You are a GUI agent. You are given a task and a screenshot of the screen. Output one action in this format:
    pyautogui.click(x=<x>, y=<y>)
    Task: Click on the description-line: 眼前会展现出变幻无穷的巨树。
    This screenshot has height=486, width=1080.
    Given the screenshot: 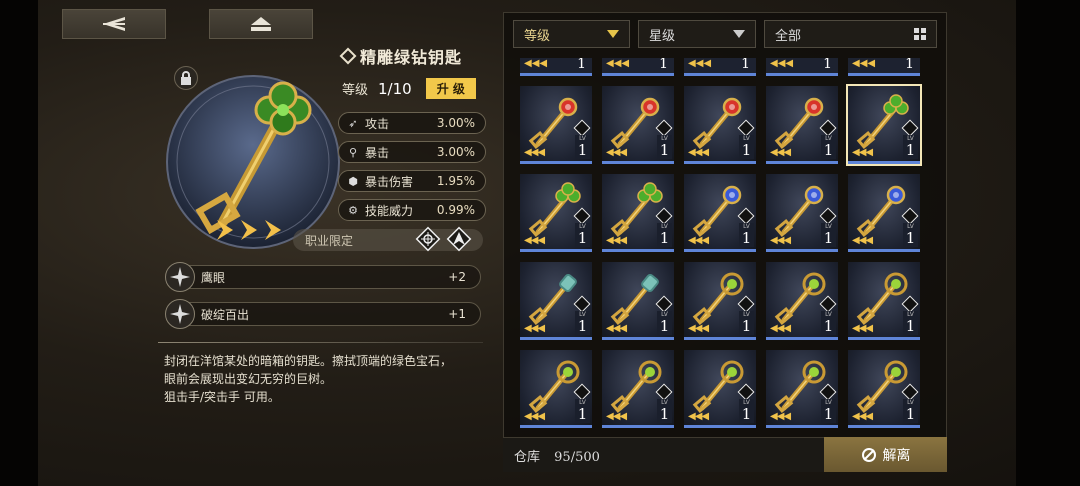 What is the action you would take?
    pyautogui.click(x=248, y=379)
    